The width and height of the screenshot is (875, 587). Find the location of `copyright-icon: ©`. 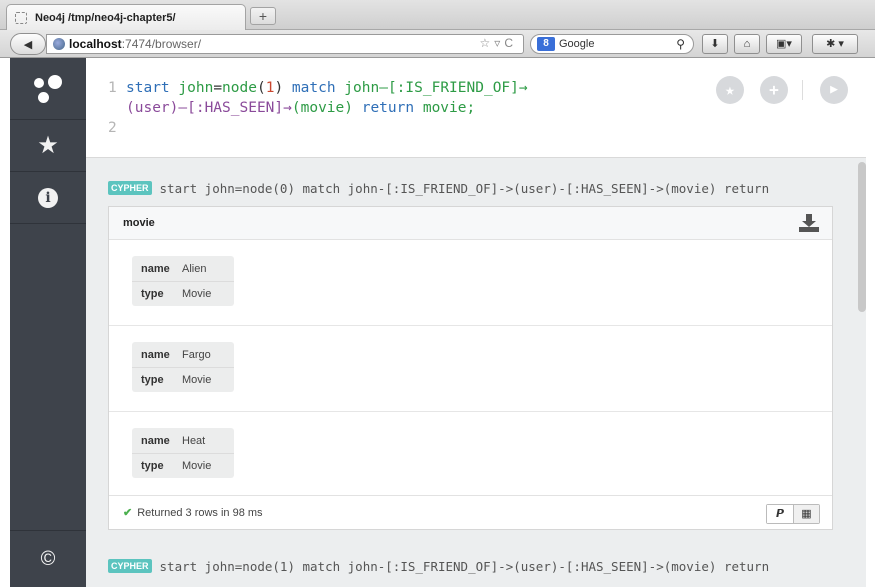

copyright-icon: © is located at coordinates (48, 558).